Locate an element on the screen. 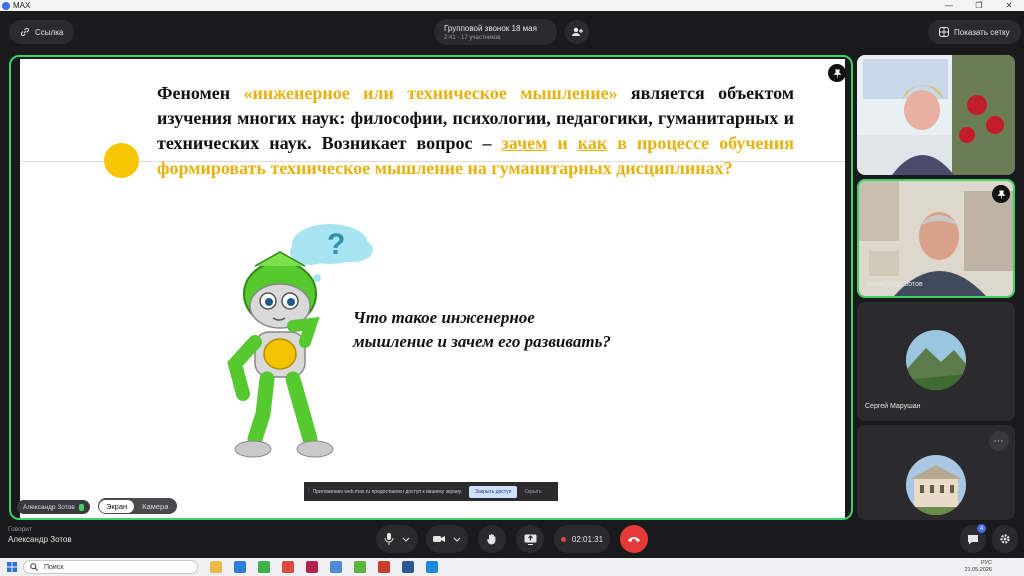 This screenshot has width=1024, height=576. screen-share-icon is located at coordinates (530, 539).